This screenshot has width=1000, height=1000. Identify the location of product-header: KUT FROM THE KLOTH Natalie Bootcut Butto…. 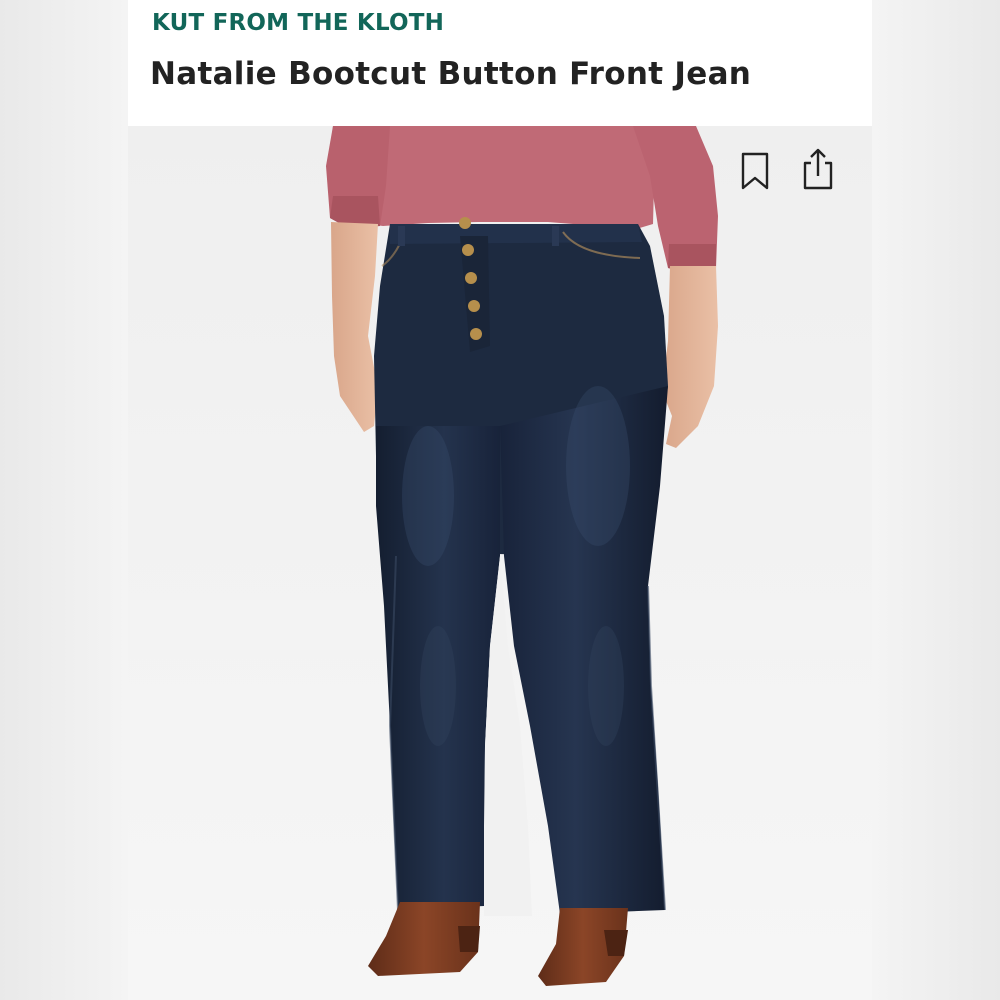
(500, 63).